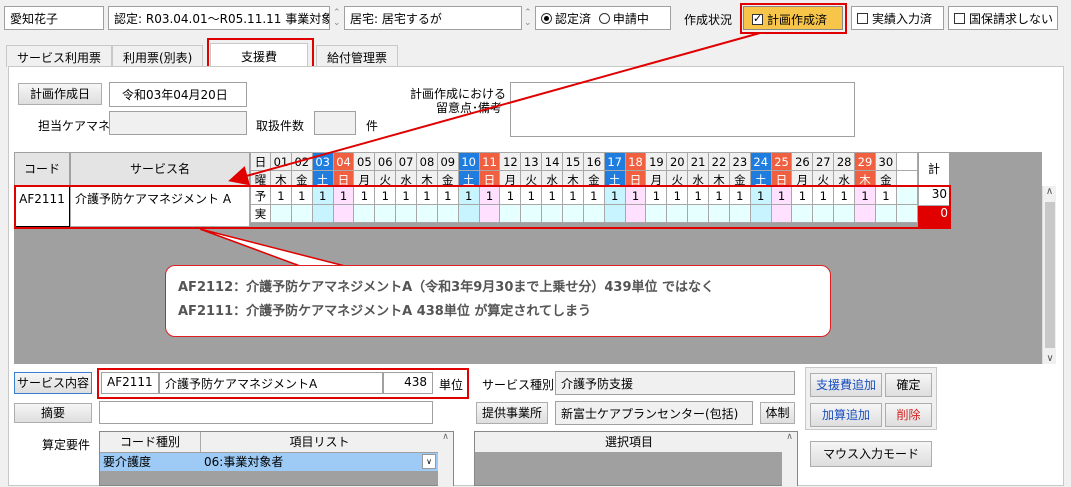 This screenshot has width=1071, height=487. I want to click on summary-button: 摘要, so click(53, 413).